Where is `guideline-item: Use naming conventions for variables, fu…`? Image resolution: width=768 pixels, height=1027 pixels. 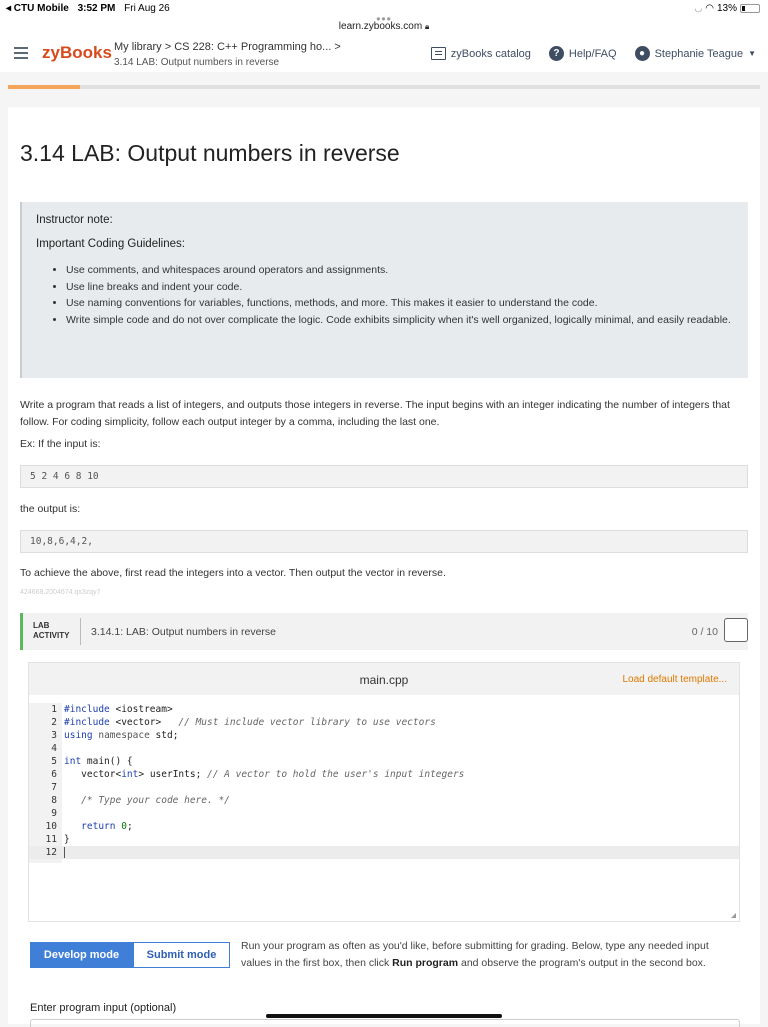
guideline-item: Use naming conventions for variables, fu… is located at coordinates (407, 303).